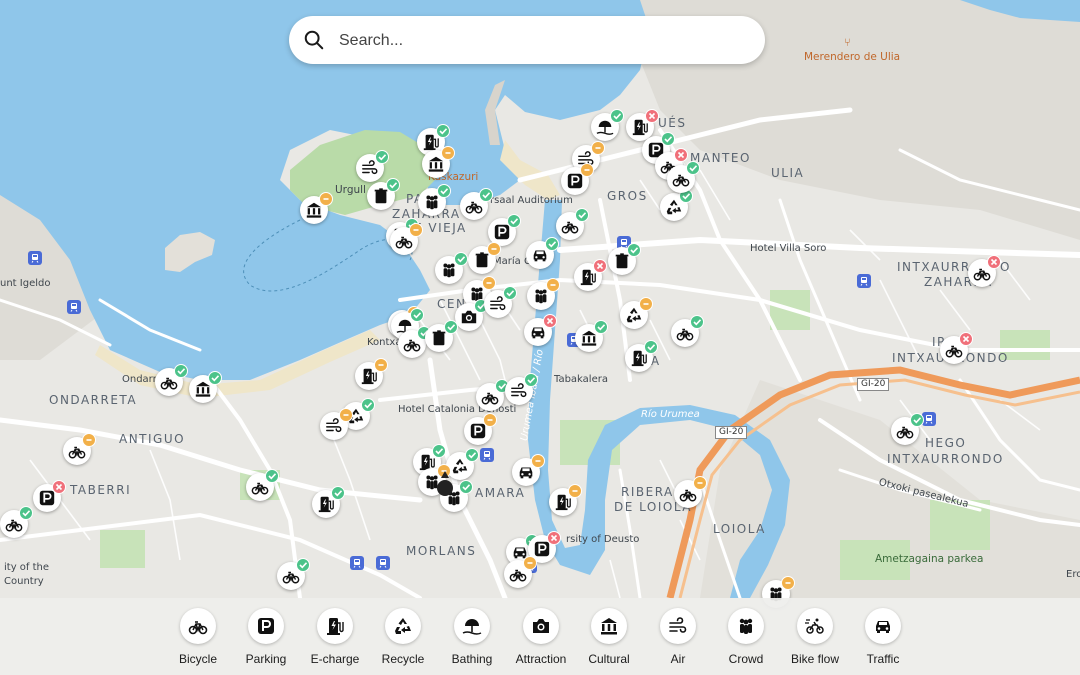 The width and height of the screenshot is (1080, 675). Describe the element at coordinates (445, 474) in the screenshot. I see `location-heading-icon` at that location.